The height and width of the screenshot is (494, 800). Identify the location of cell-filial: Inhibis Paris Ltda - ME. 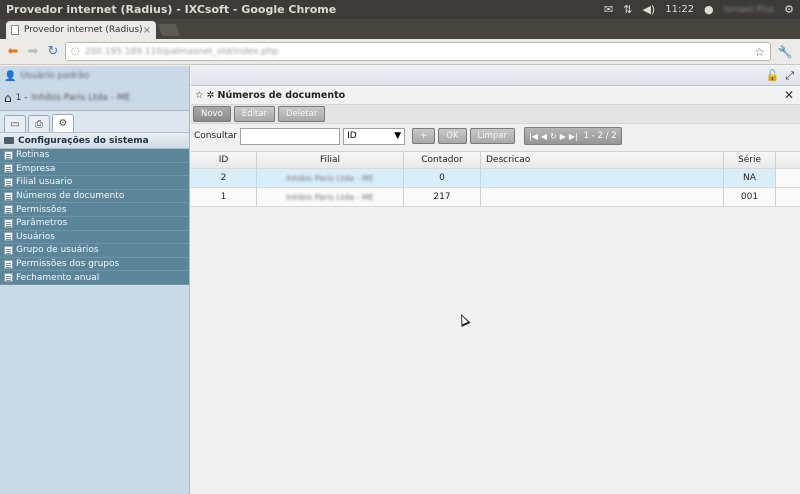
(330, 197).